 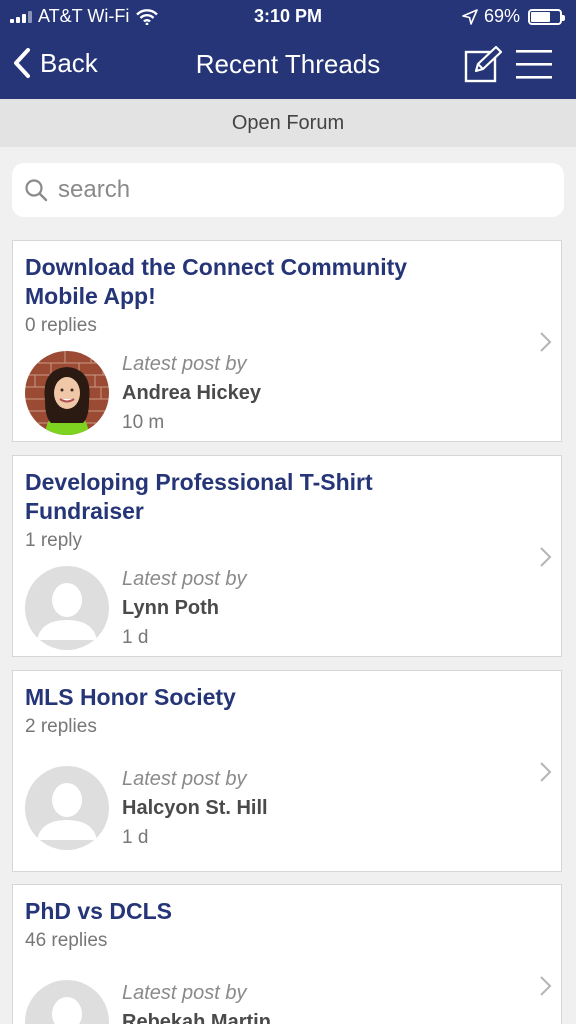 I want to click on search-bar, so click(x=288, y=190).